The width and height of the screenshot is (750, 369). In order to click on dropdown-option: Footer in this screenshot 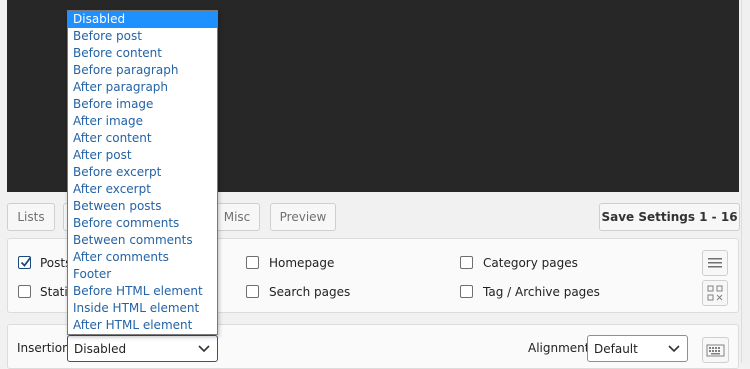, I will do `click(142, 274)`.